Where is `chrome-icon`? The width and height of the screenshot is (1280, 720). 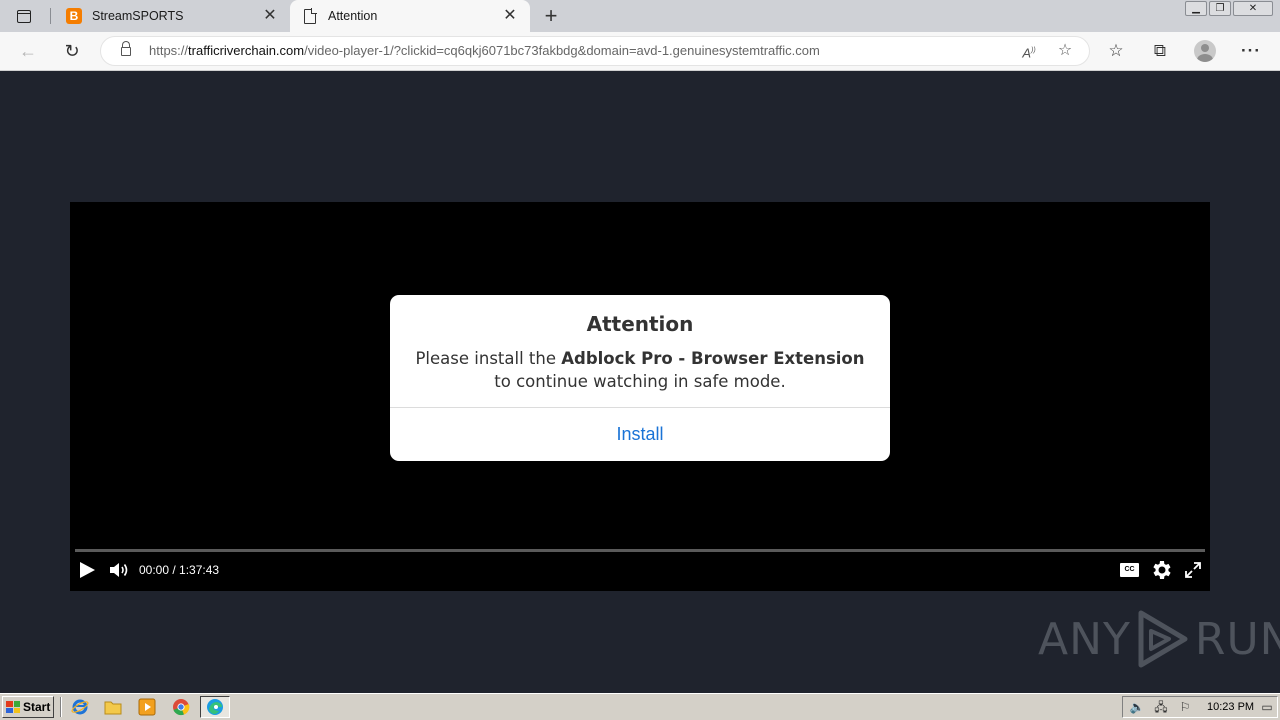
chrome-icon is located at coordinates (181, 707).